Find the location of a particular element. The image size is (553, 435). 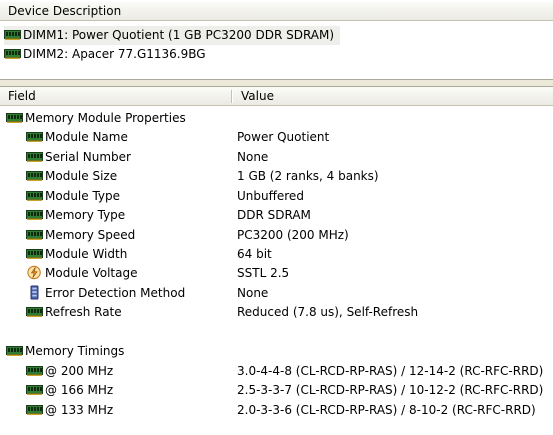

field-label: Serial Number is located at coordinates (88, 157).